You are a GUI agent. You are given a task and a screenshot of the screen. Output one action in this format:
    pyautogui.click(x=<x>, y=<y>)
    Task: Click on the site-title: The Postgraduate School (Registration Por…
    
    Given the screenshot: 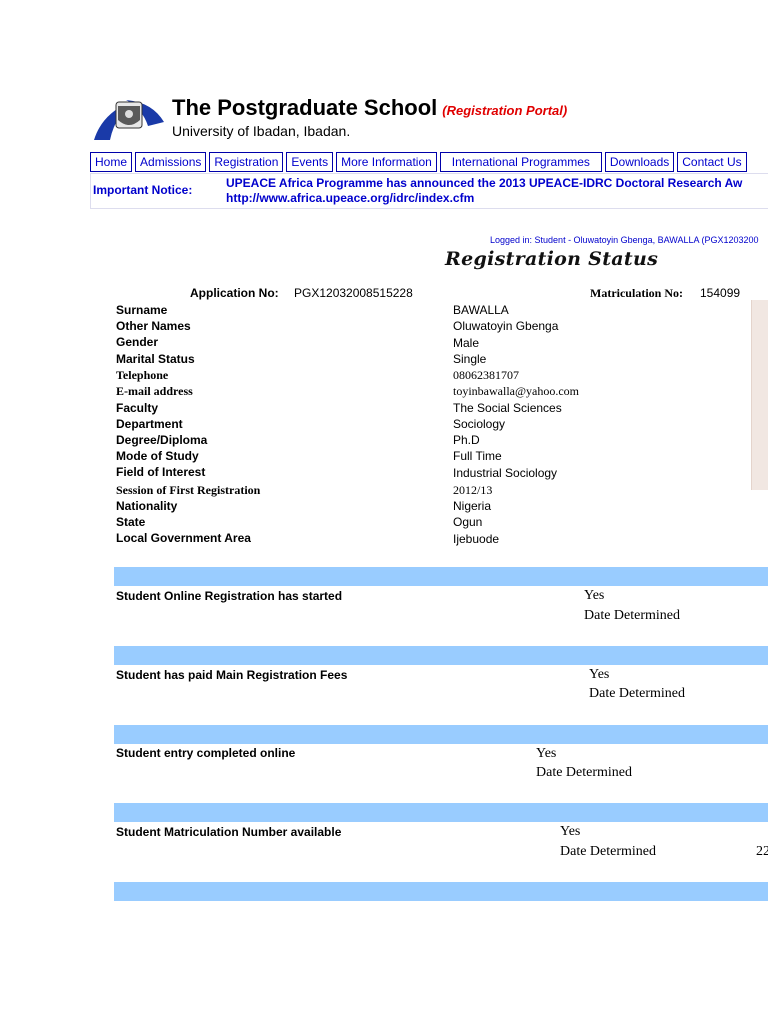 What is the action you would take?
    pyautogui.click(x=370, y=107)
    